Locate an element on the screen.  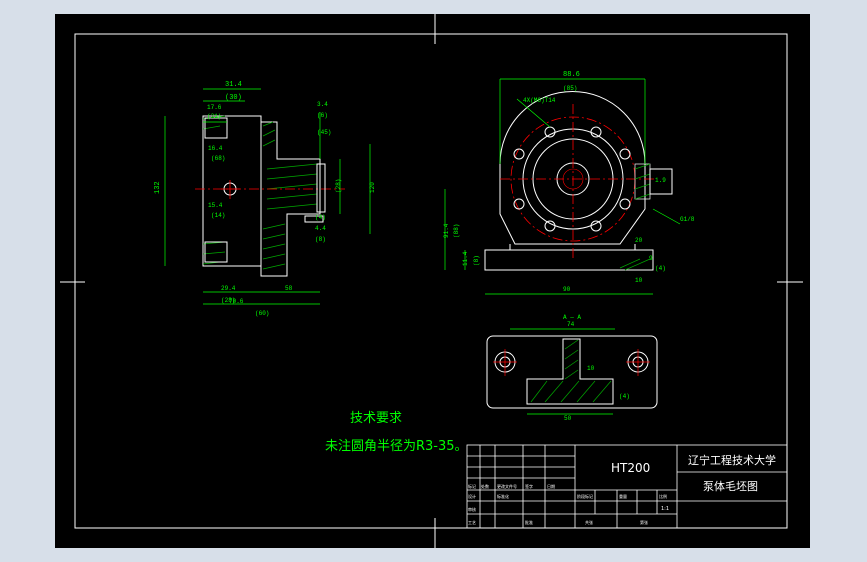
front-view-dim-top-sub: (85) is located at coordinates (570, 88).